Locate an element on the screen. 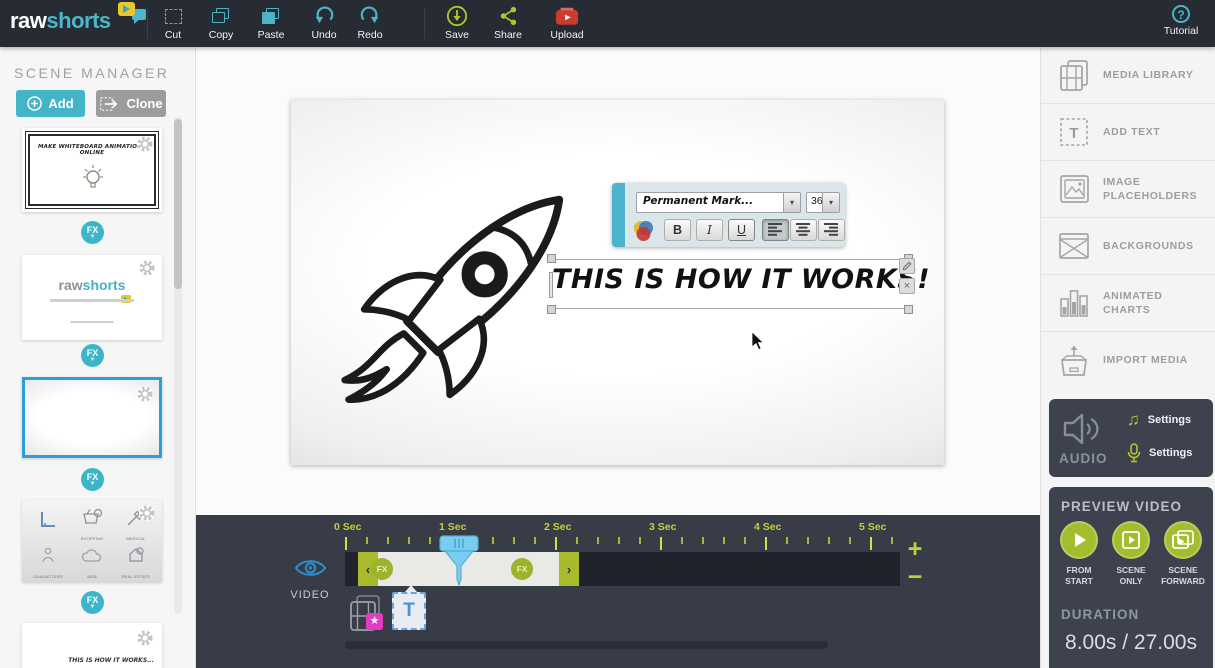  media-library-label: MEDIA LIBRARY is located at coordinates (1148, 74).